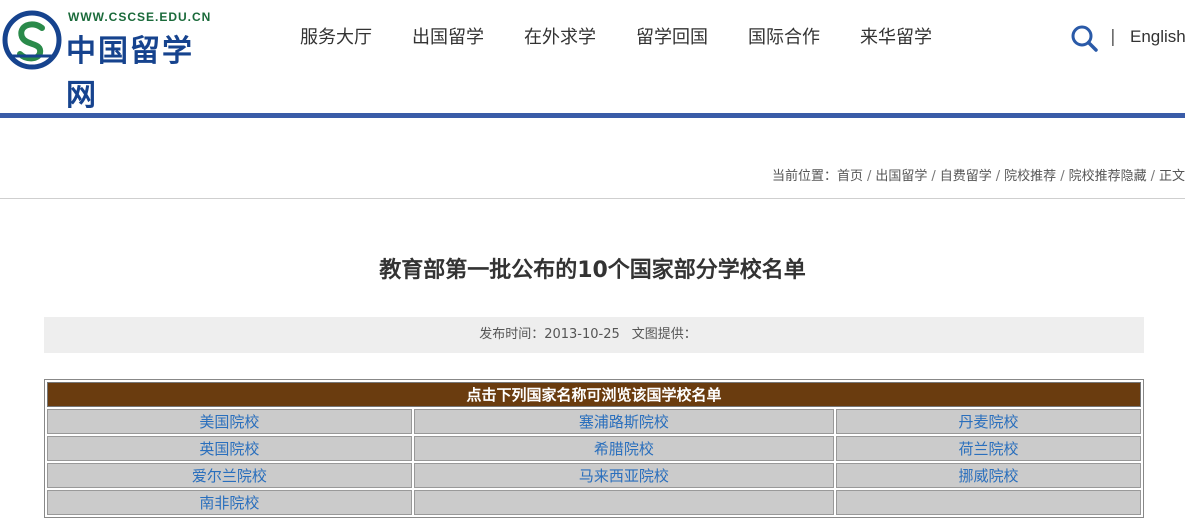  I want to click on main-nav: 服务大厅 出国留学 在外求学 留学回国 国际合作 来华留学, so click(636, 38).